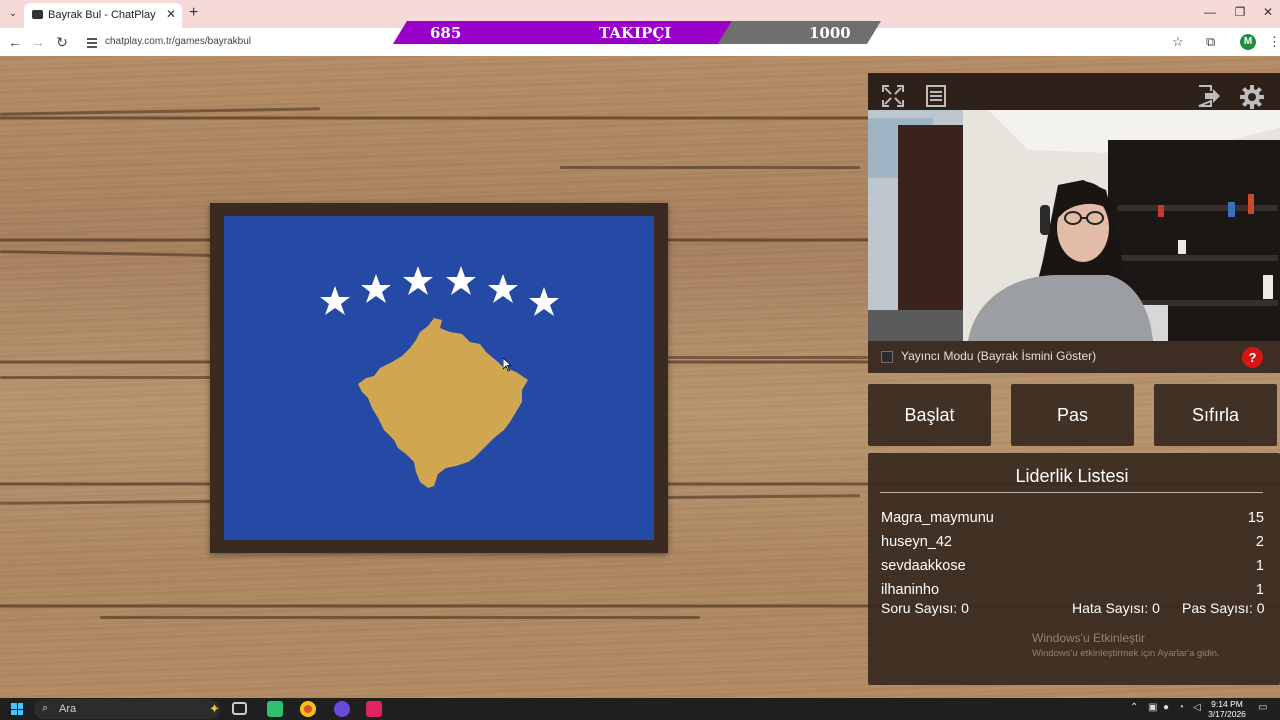 Image resolution: width=1280 pixels, height=720 pixels. I want to click on leaderboard-row: sevdaakkose 1, so click(1072, 569).